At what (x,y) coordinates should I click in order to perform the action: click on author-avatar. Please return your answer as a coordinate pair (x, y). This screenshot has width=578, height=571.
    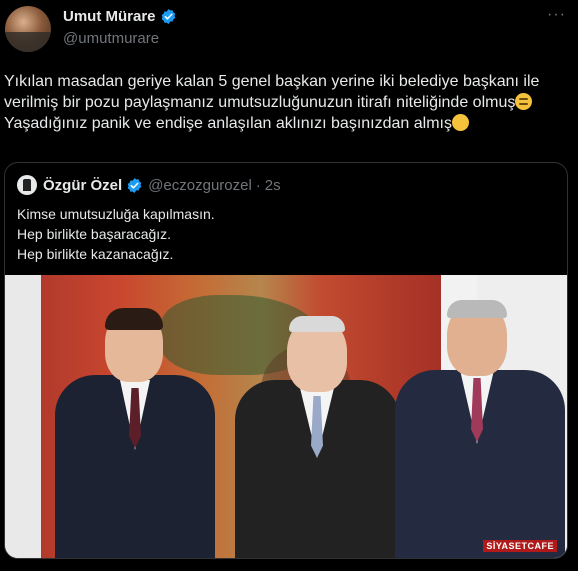
    Looking at the image, I should click on (28, 29).